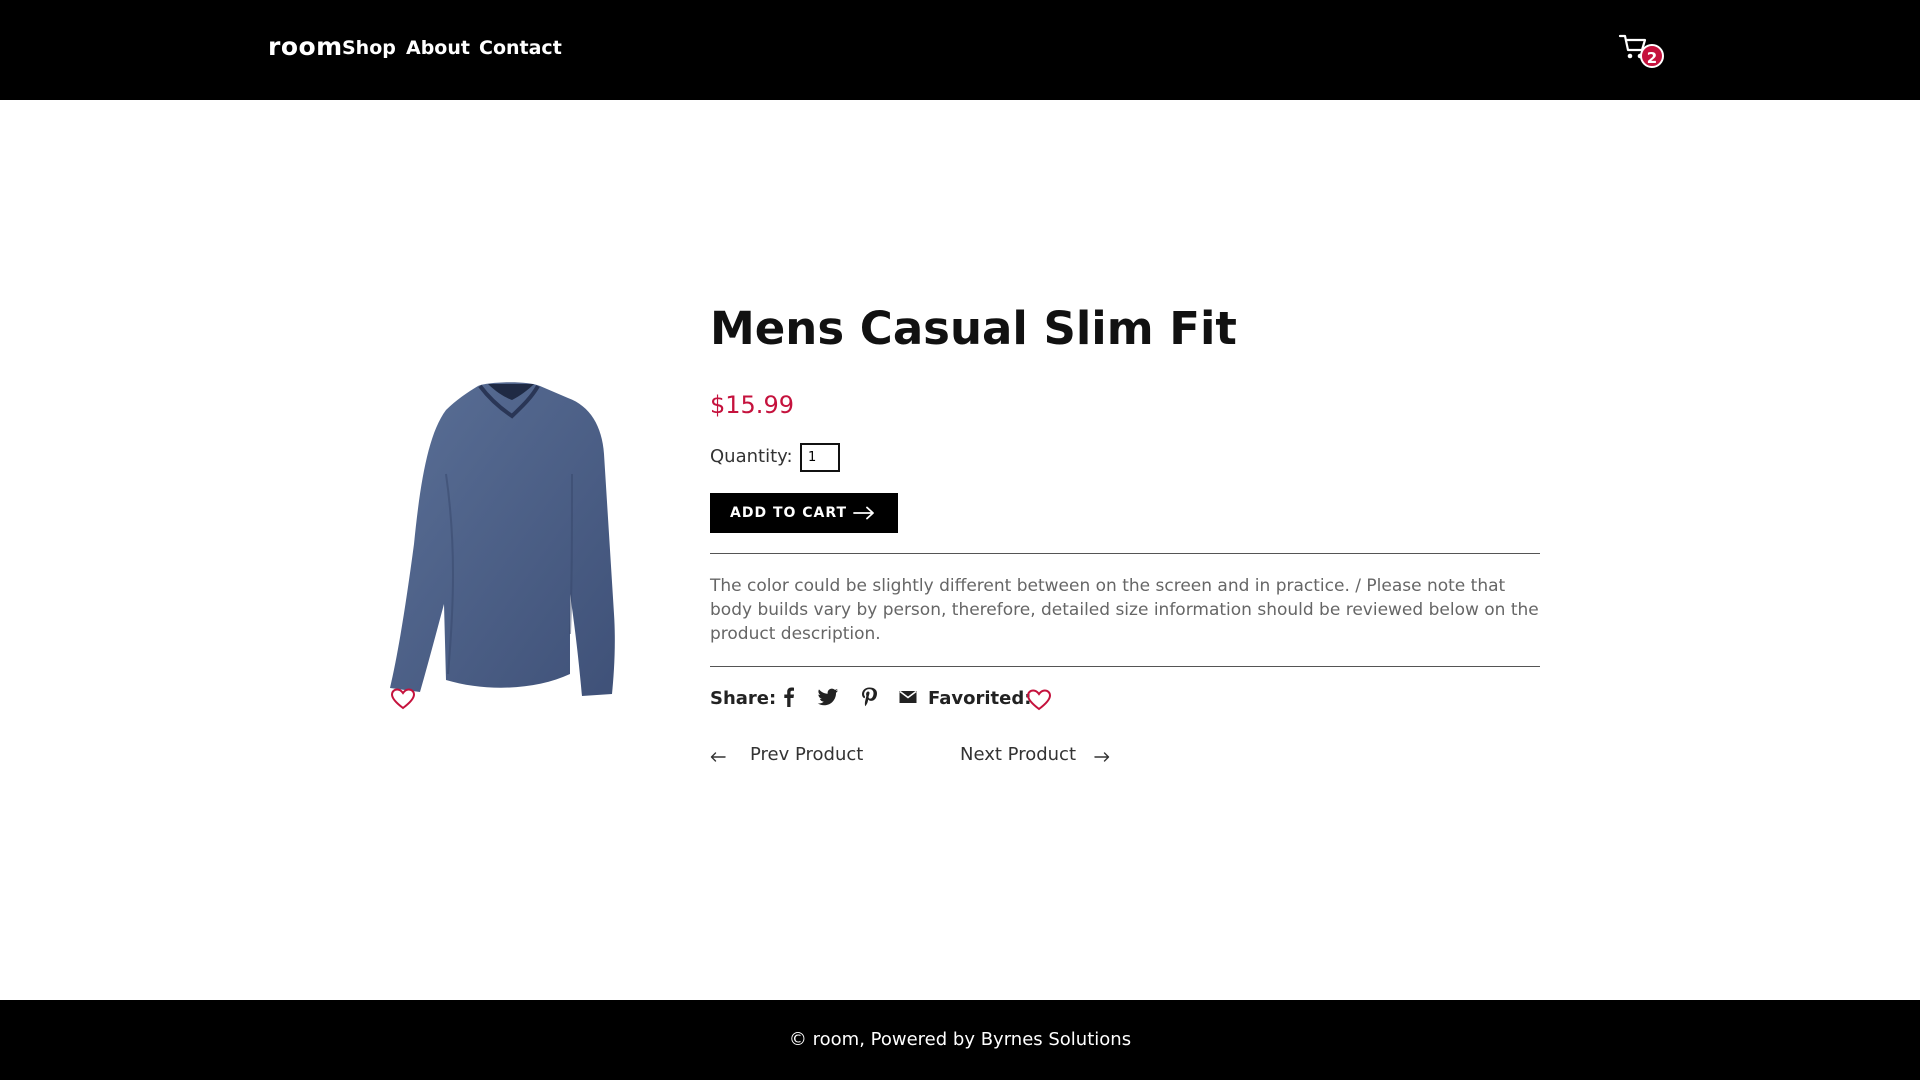 The width and height of the screenshot is (1920, 1080). I want to click on add-to-cart-button: ADD TO CART, so click(804, 513).